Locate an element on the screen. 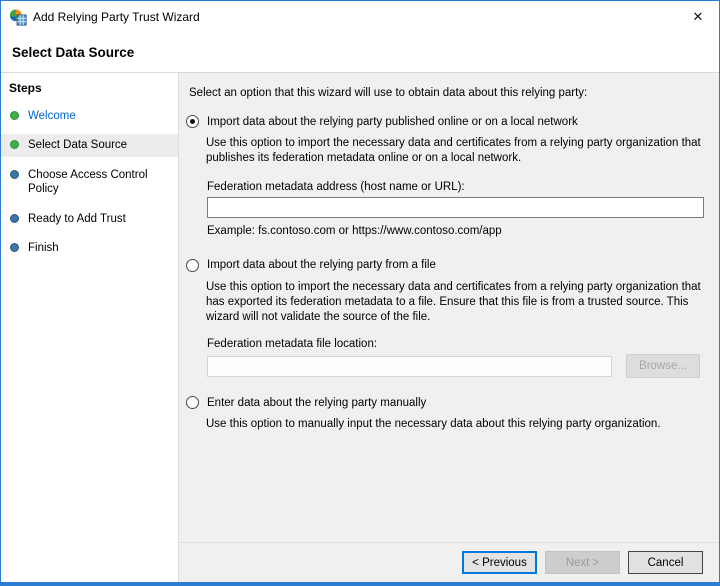 The height and width of the screenshot is (586, 720). title-bar: Add Relying Party Trust Wizard ✕ is located at coordinates (360, 17).